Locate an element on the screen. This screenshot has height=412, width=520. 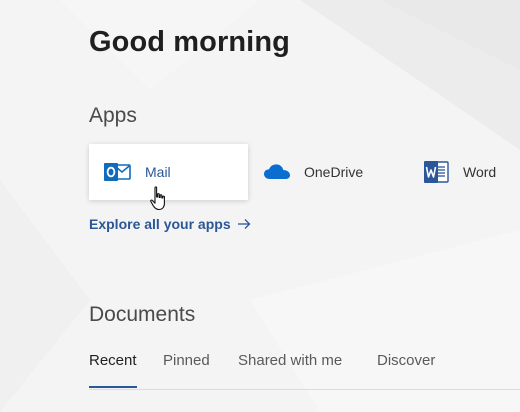
hand-cursor-icon is located at coordinates (157, 198).